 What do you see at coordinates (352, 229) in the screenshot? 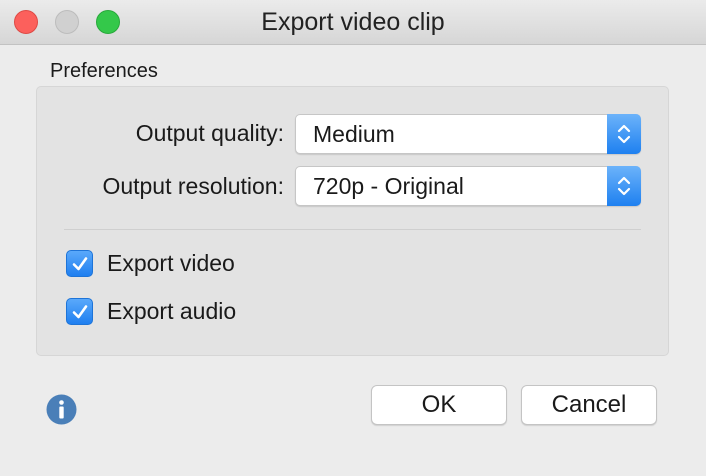
I see `section-divider` at bounding box center [352, 229].